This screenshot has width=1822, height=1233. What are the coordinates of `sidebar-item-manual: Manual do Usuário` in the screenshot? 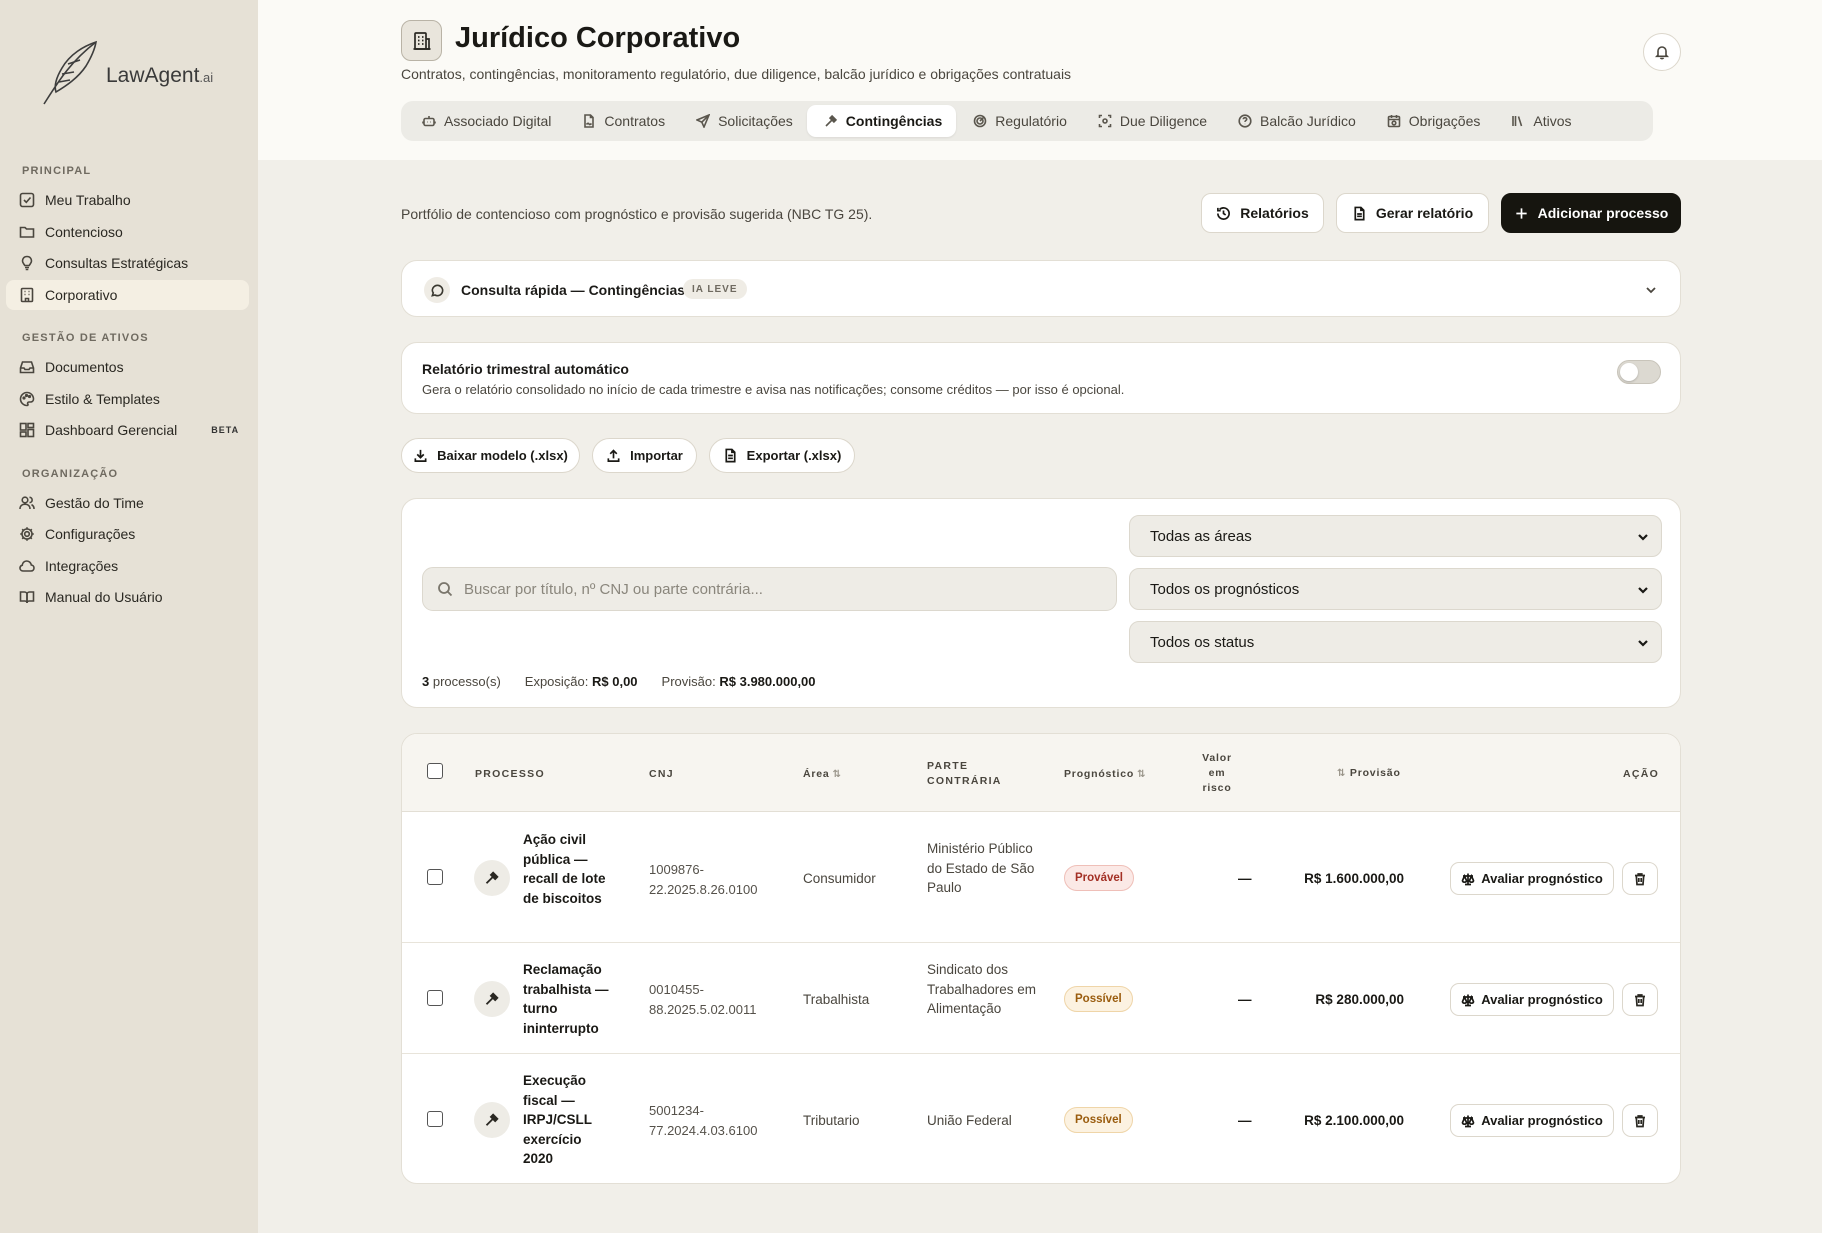 It's located at (127, 597).